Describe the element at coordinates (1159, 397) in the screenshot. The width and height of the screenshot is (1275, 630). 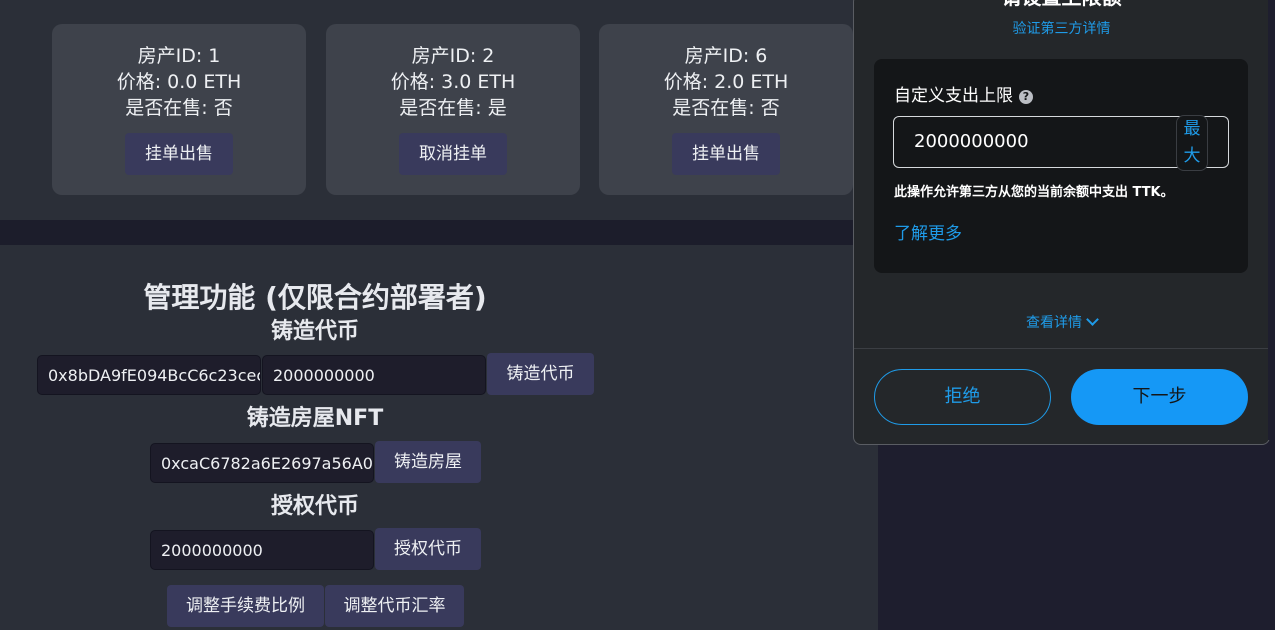
I see `next-button: 下一步` at that location.